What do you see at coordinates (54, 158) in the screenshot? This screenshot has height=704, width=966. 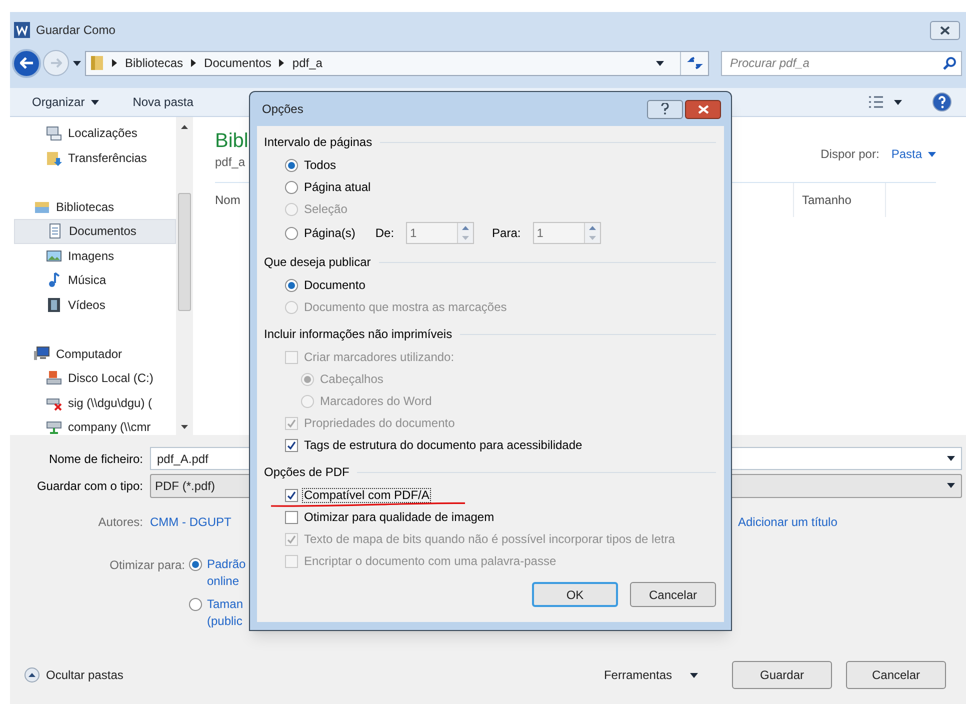 I see `folder-download-icon` at bounding box center [54, 158].